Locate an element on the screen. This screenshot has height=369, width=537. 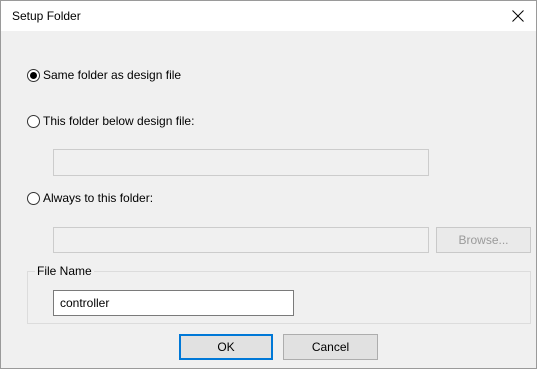
radio-folder-below: This folder below design file: is located at coordinates (110, 121).